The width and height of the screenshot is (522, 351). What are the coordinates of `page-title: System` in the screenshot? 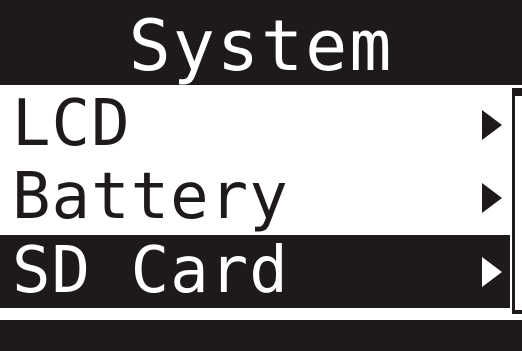 It's located at (261, 46).